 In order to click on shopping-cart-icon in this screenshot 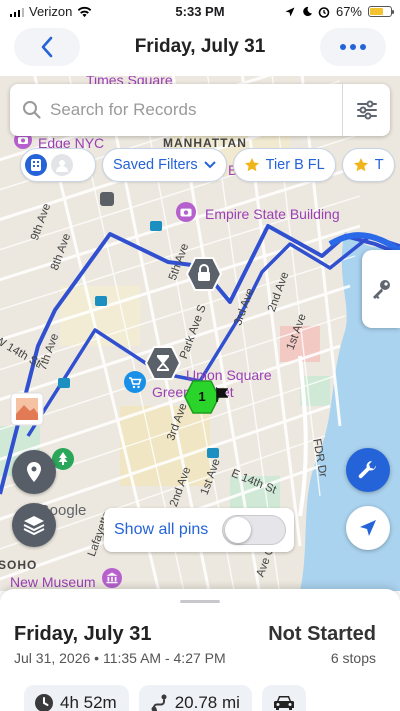, I will do `click(135, 382)`.